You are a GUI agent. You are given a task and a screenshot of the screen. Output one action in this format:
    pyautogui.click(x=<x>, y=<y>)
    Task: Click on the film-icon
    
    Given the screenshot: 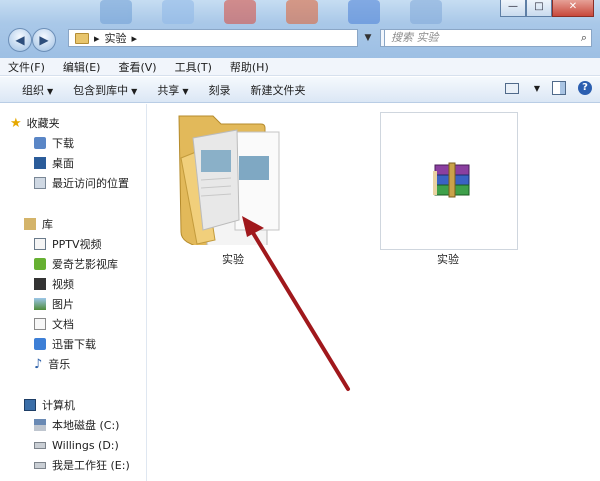 What is the action you would take?
    pyautogui.click(x=40, y=284)
    